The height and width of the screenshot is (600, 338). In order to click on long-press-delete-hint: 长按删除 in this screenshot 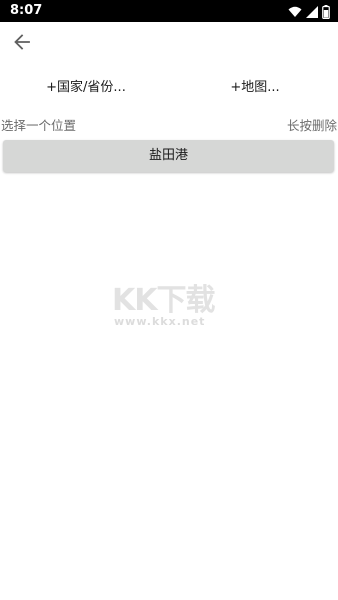, I will do `click(311, 125)`.